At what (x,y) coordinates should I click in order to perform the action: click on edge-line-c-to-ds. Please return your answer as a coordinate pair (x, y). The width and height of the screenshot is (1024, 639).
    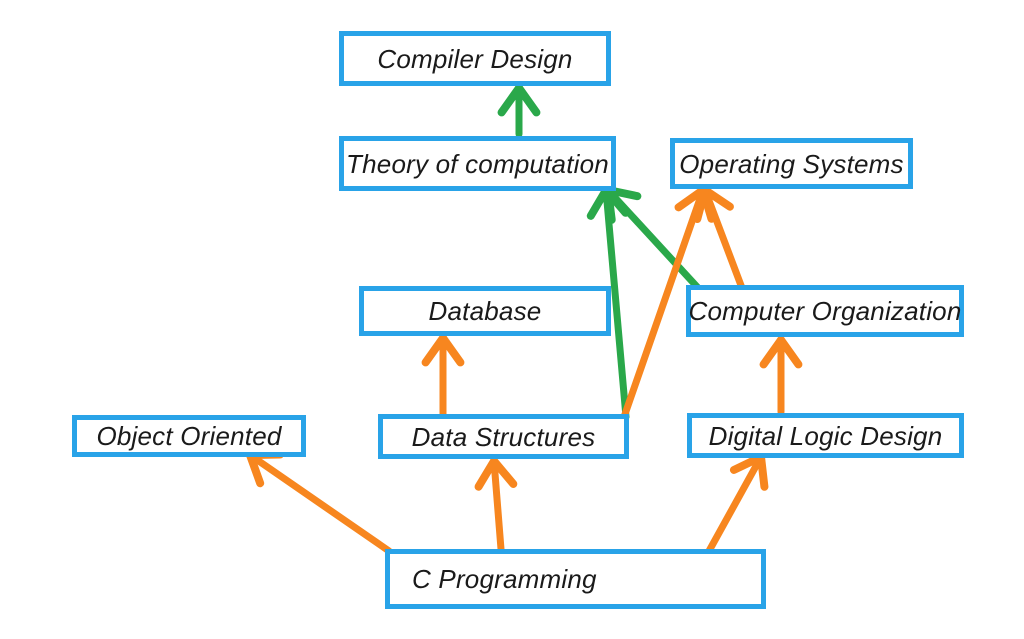
    Looking at the image, I should click on (497, 505).